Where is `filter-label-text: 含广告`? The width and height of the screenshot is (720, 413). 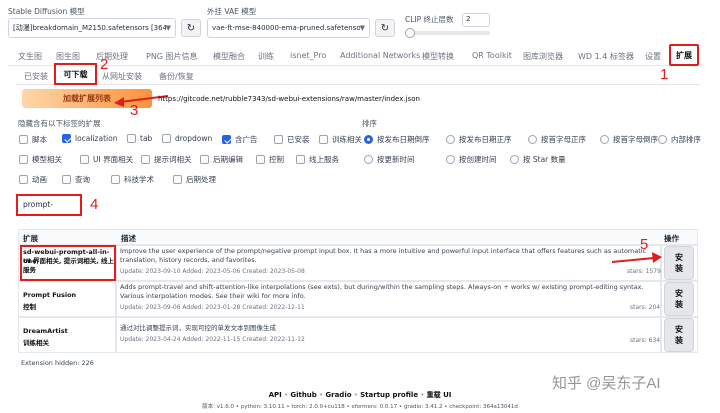
filter-label-text: 含广告 is located at coordinates (246, 139).